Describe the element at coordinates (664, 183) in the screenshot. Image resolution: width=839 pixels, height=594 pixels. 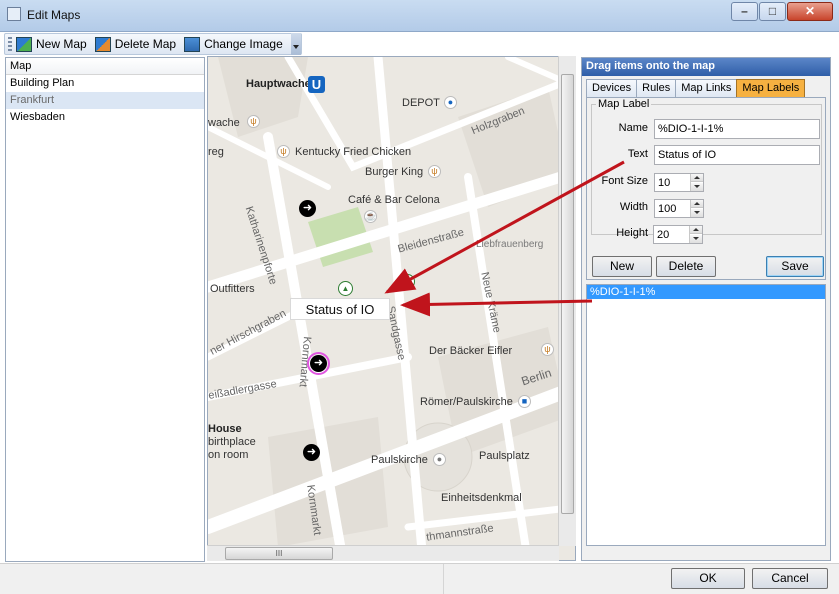
I see `font-size-value: 10` at that location.